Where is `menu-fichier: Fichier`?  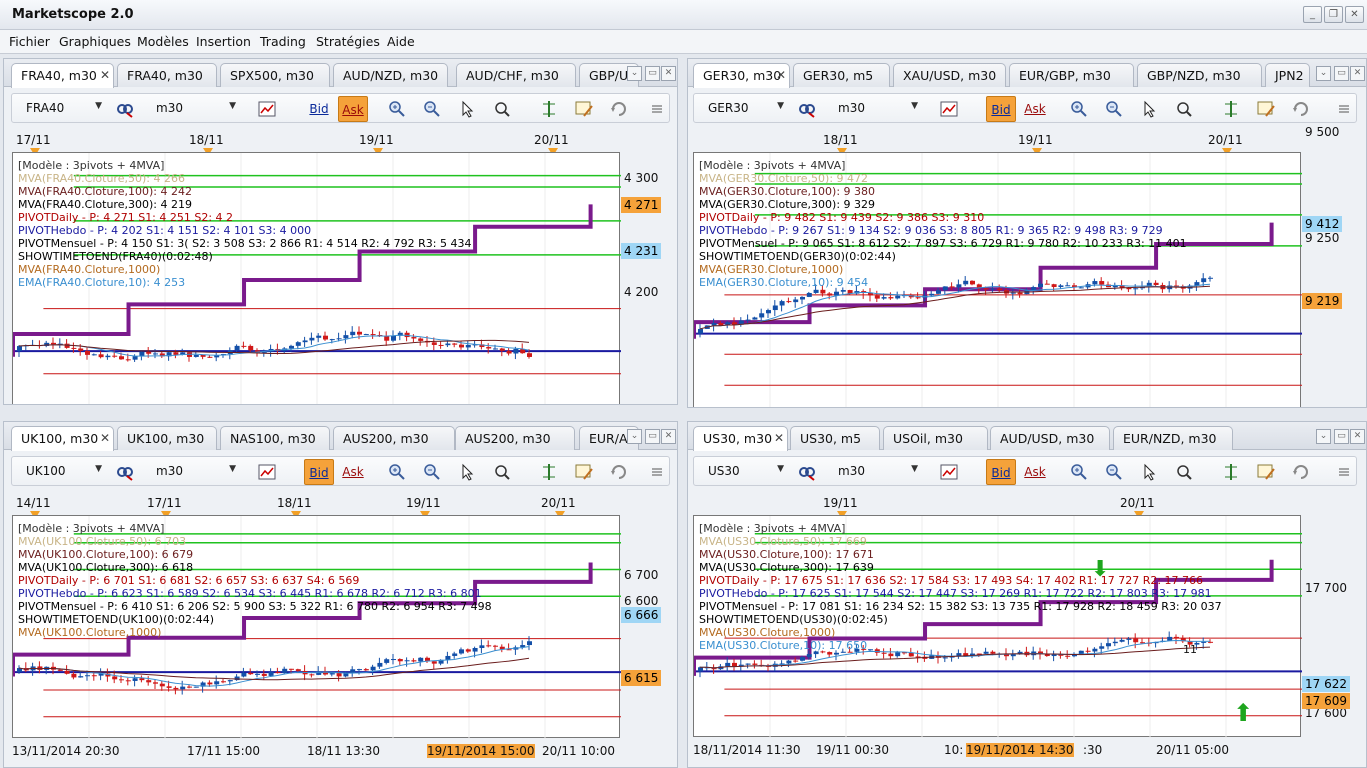 menu-fichier: Fichier is located at coordinates (29, 41).